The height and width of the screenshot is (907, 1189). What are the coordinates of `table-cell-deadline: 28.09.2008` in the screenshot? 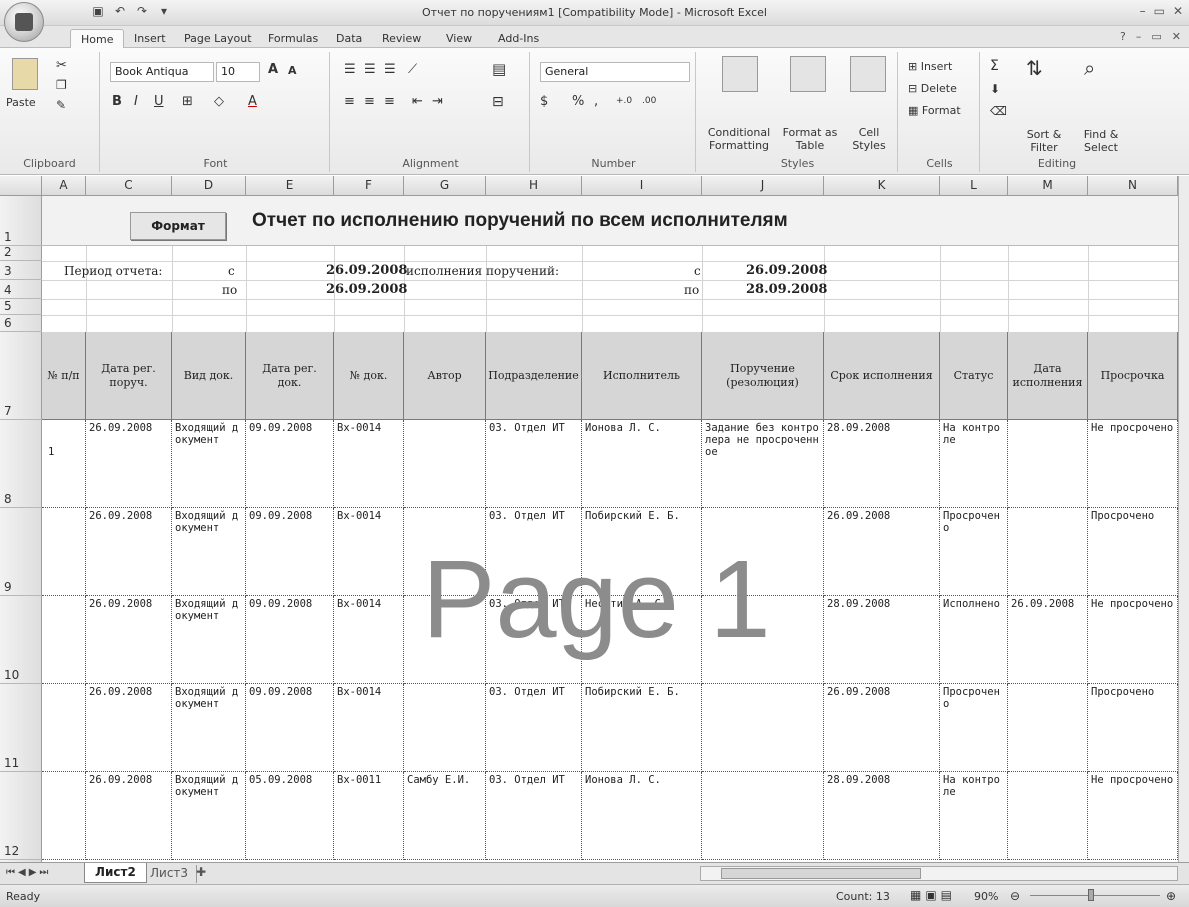 It's located at (882, 464).